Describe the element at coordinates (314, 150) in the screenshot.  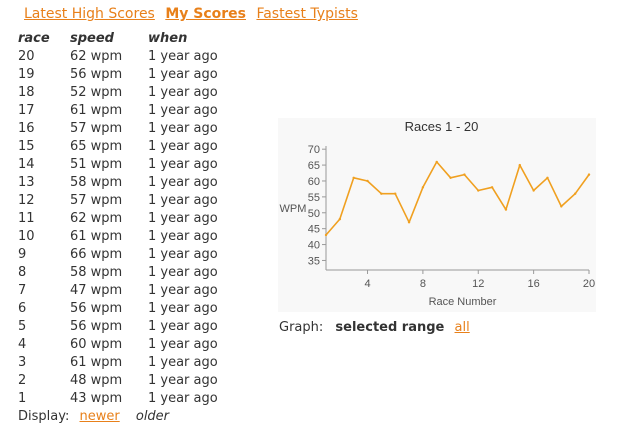
I see `y-tick-label: 70` at that location.